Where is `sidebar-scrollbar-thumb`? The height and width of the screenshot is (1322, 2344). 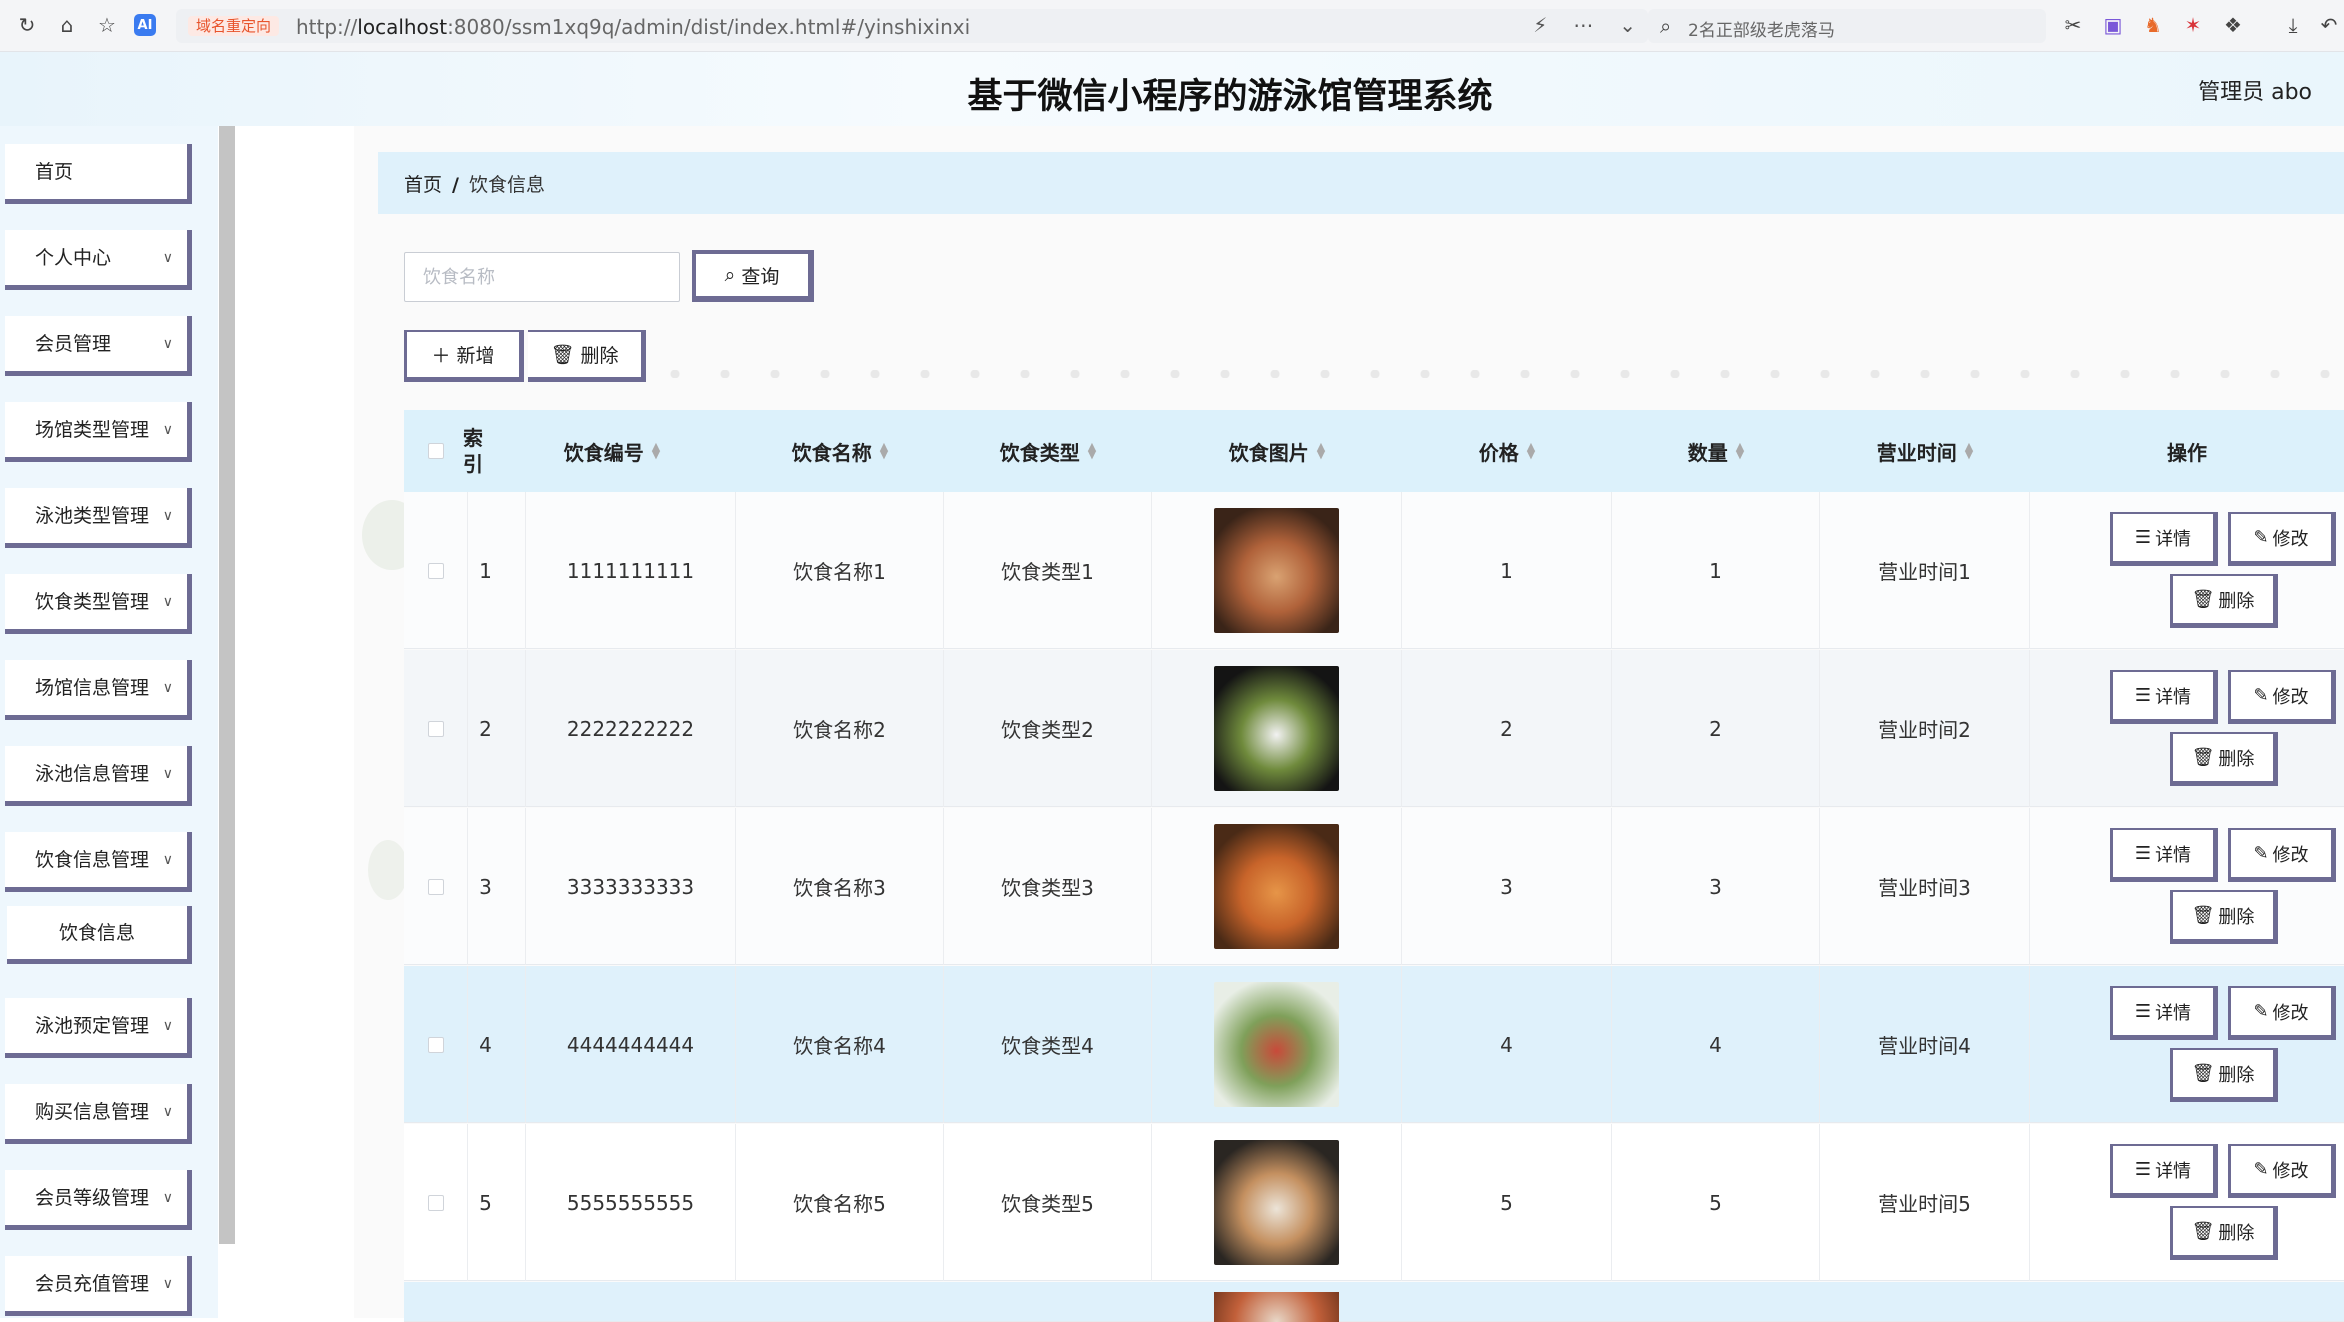 sidebar-scrollbar-thumb is located at coordinates (227, 685).